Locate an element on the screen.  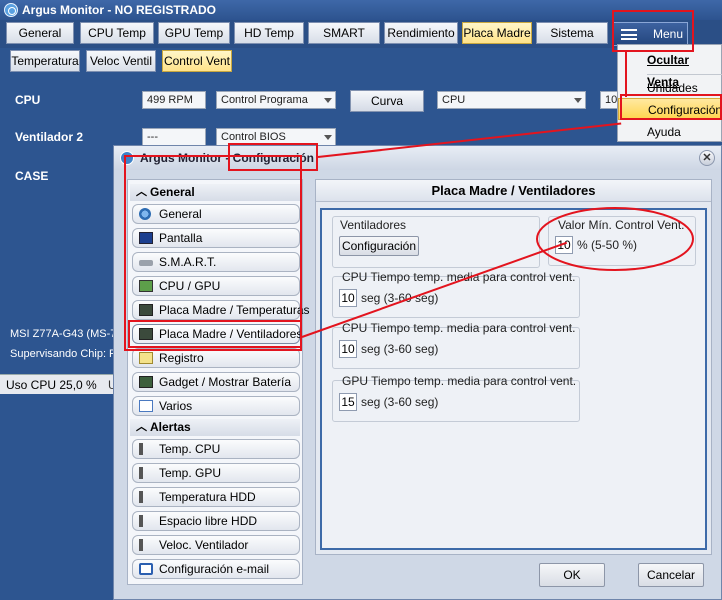
nav-alert-email-label: Configuración e-mail is located at coordinates (214, 569).